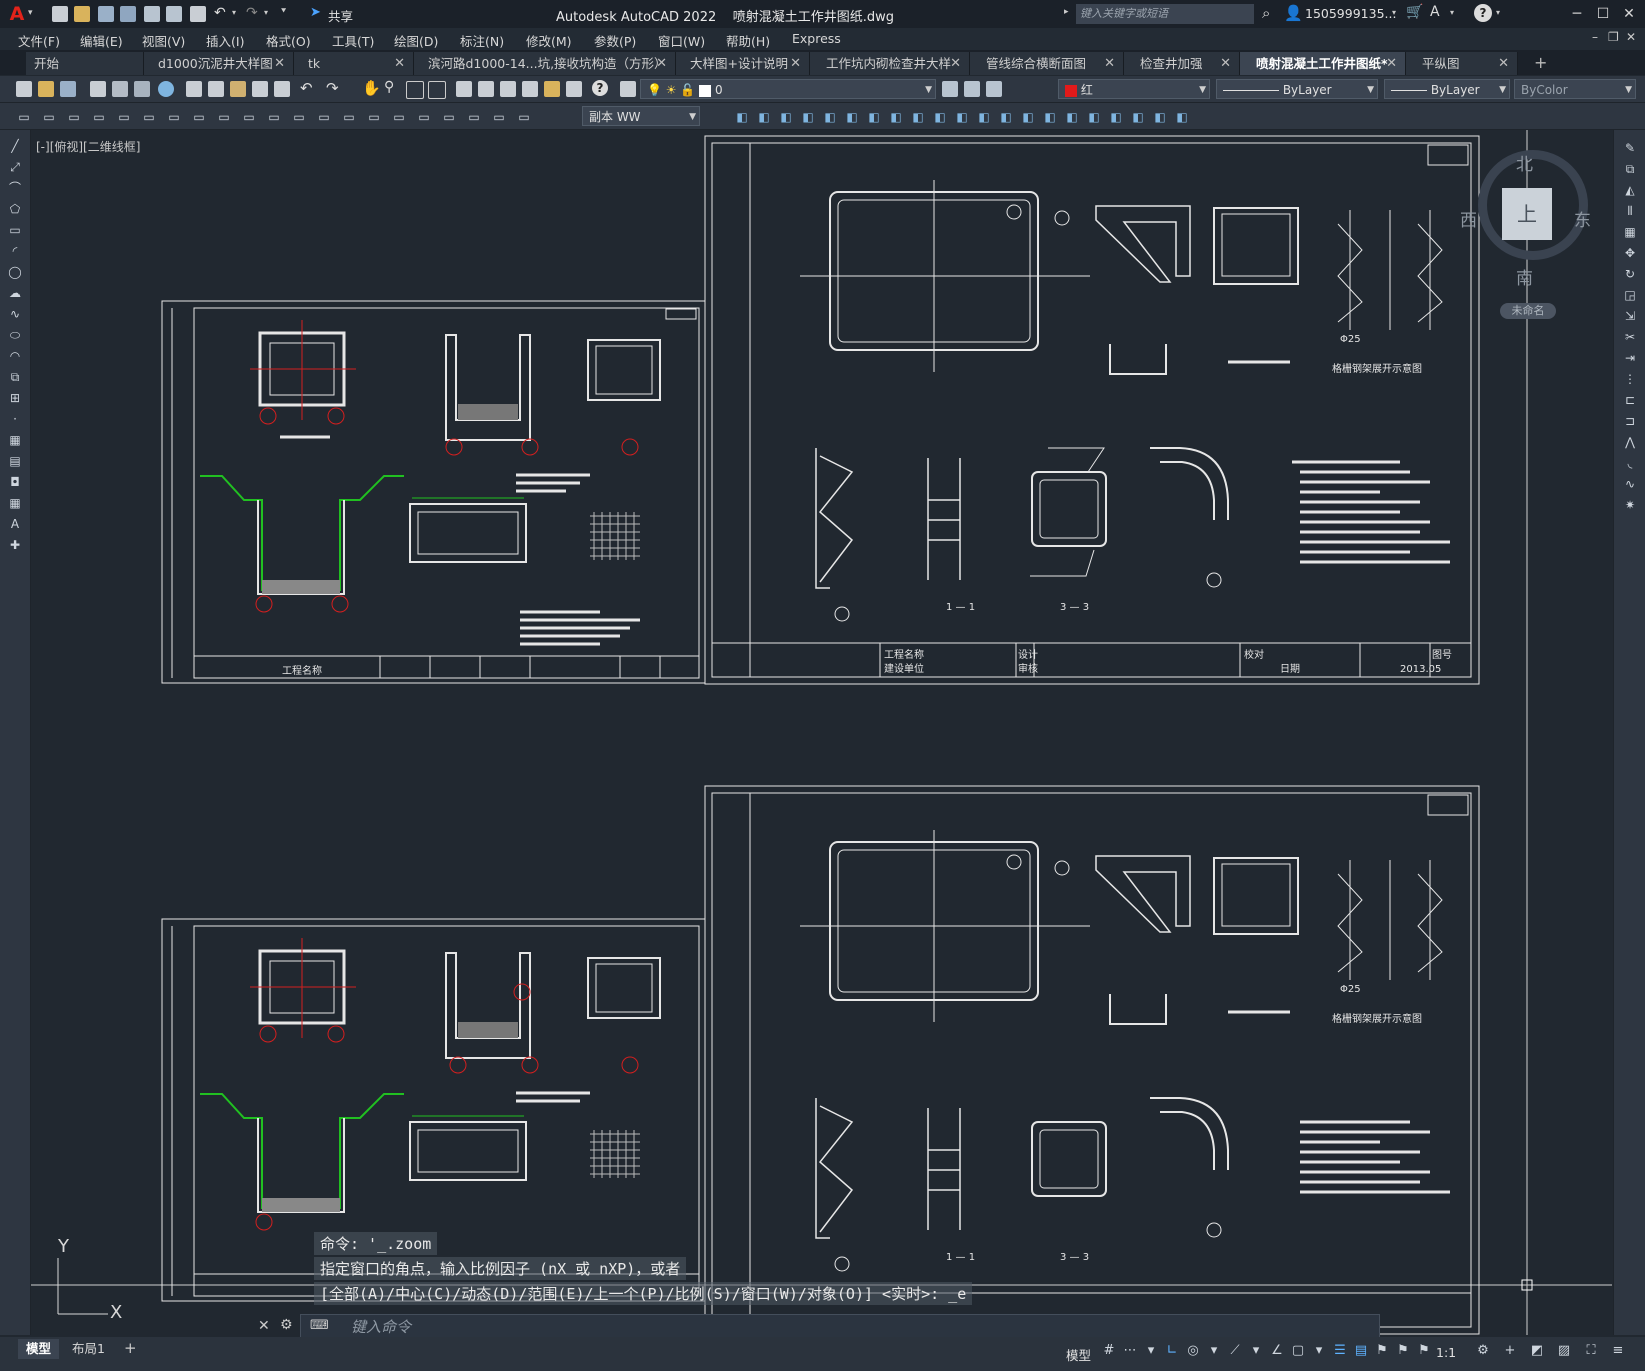 Image resolution: width=1645 pixels, height=1371 pixels. What do you see at coordinates (1214, 1351) in the screenshot?
I see `polar-dropdown-icon: ▾` at bounding box center [1214, 1351].